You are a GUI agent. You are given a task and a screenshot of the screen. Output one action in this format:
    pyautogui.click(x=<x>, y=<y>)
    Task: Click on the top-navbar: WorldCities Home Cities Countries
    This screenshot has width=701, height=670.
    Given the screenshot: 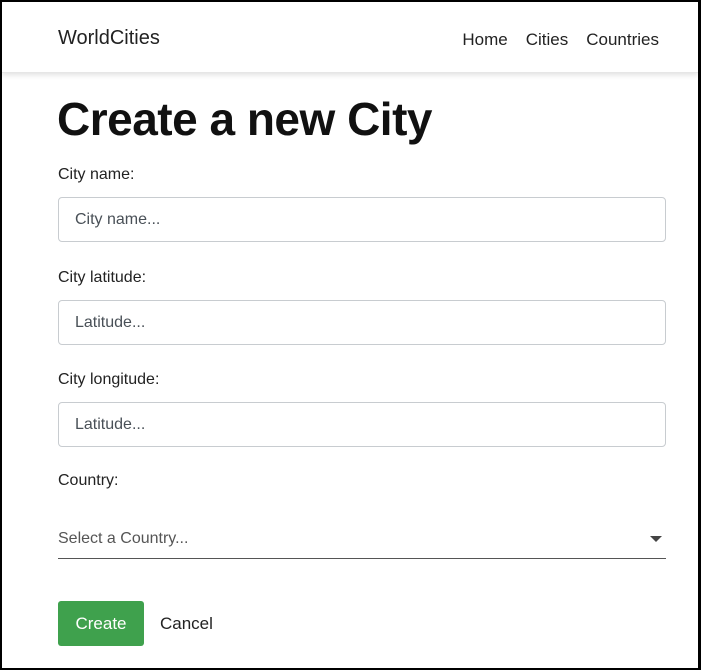 What is the action you would take?
    pyautogui.click(x=350, y=37)
    